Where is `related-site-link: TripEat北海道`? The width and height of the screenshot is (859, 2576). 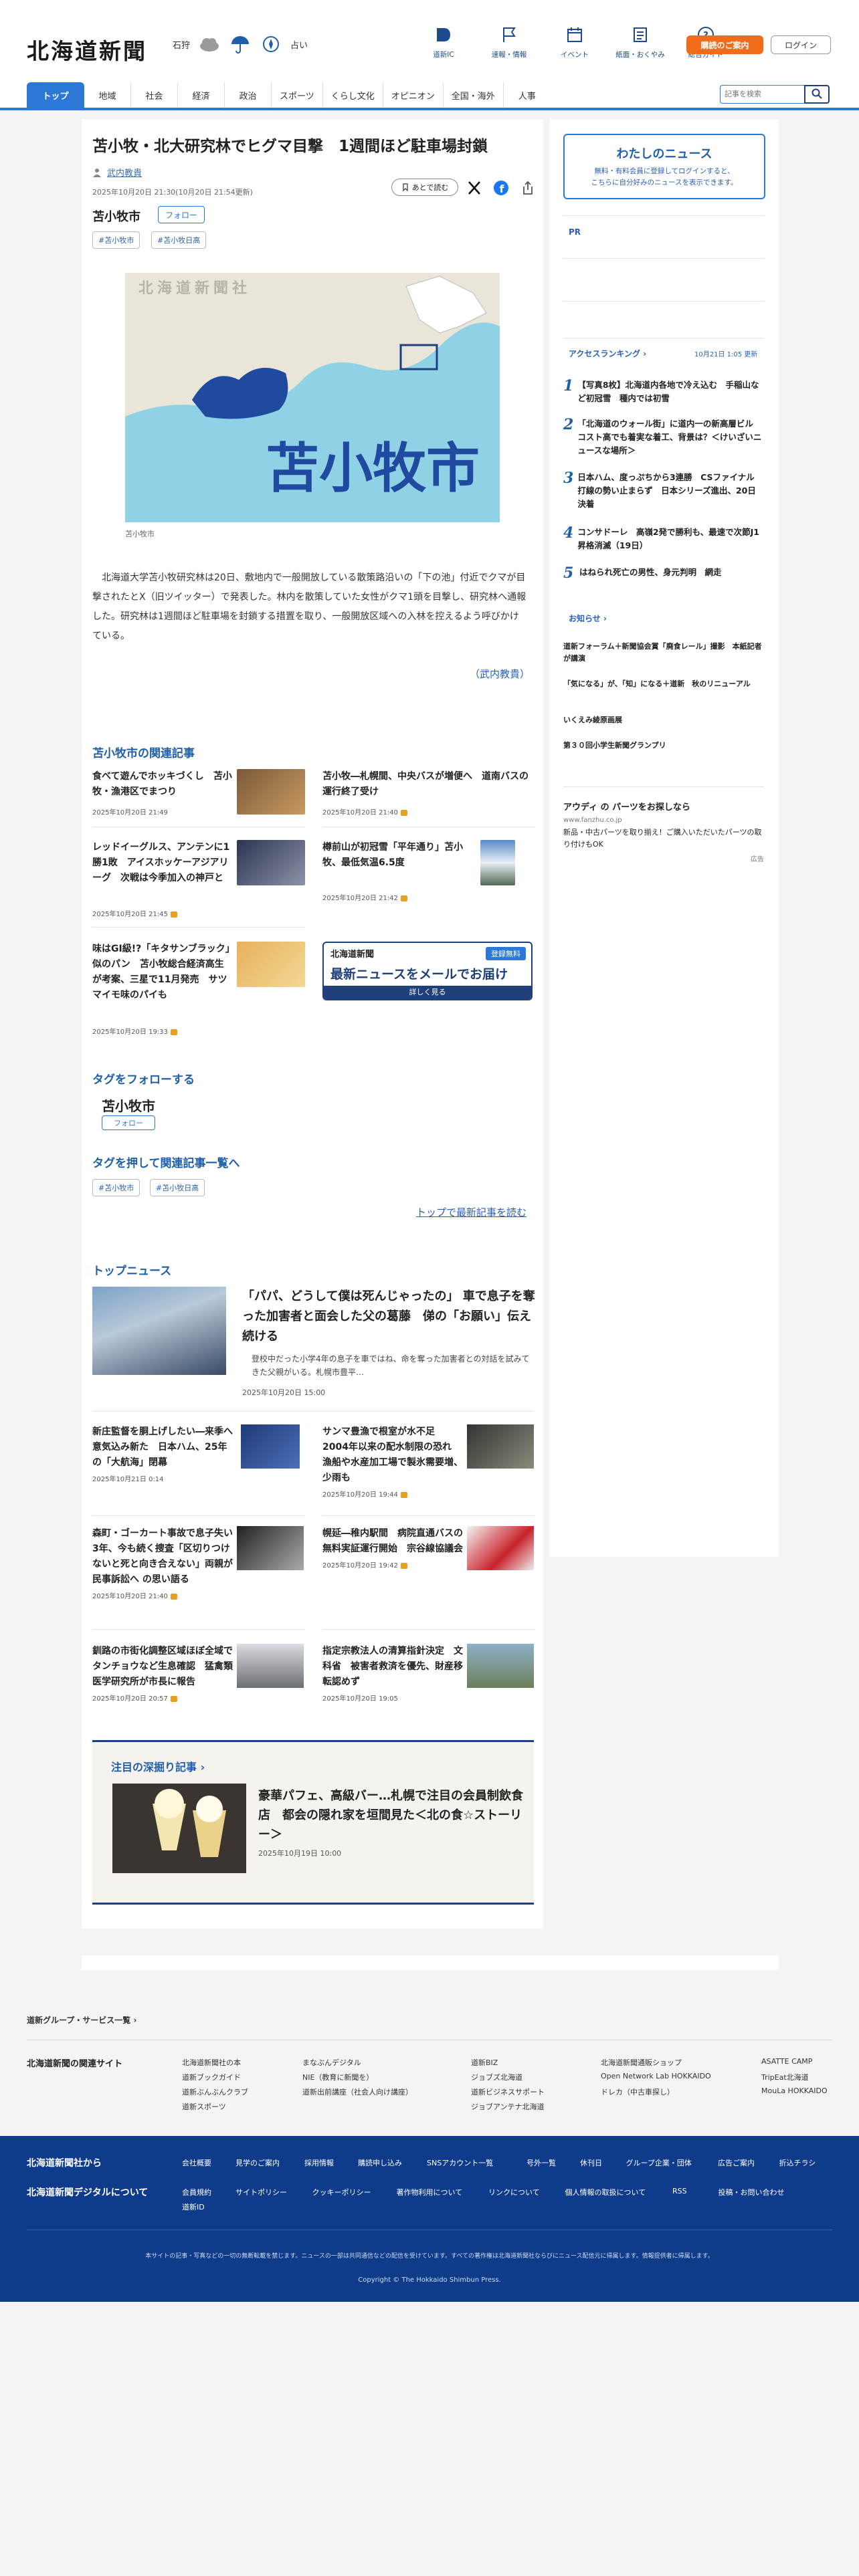 related-site-link: TripEat北海道 is located at coordinates (785, 2077).